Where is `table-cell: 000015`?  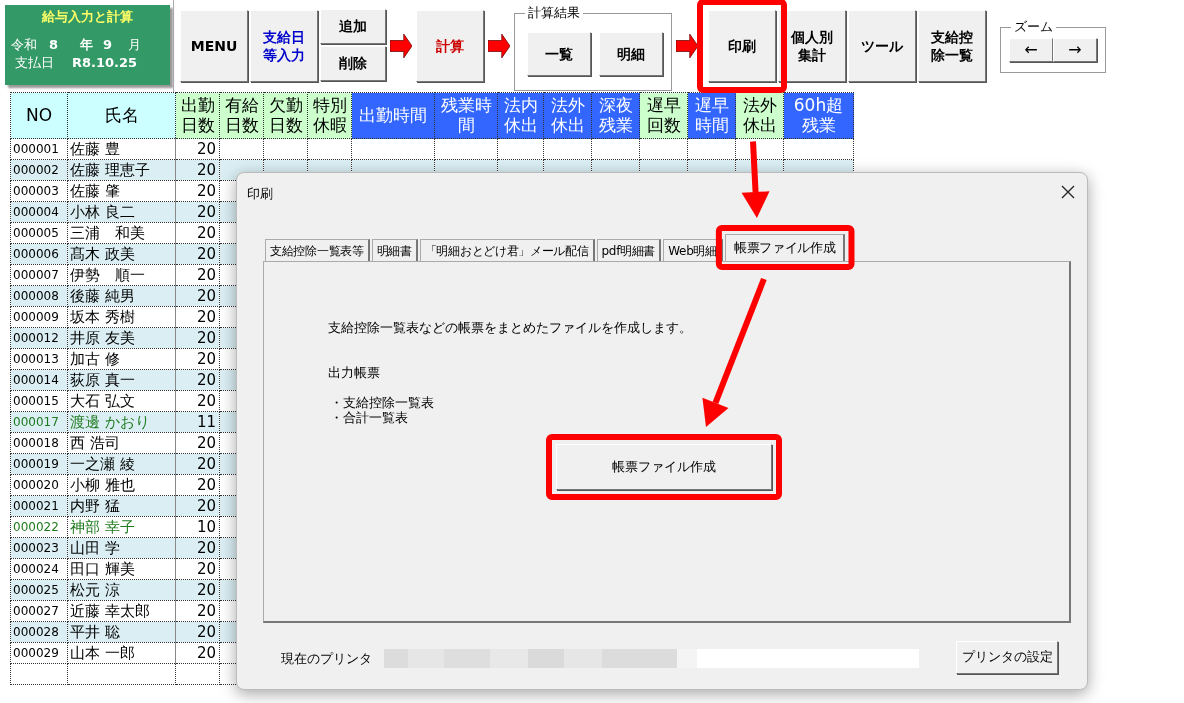
table-cell: 000015 is located at coordinates (39, 401).